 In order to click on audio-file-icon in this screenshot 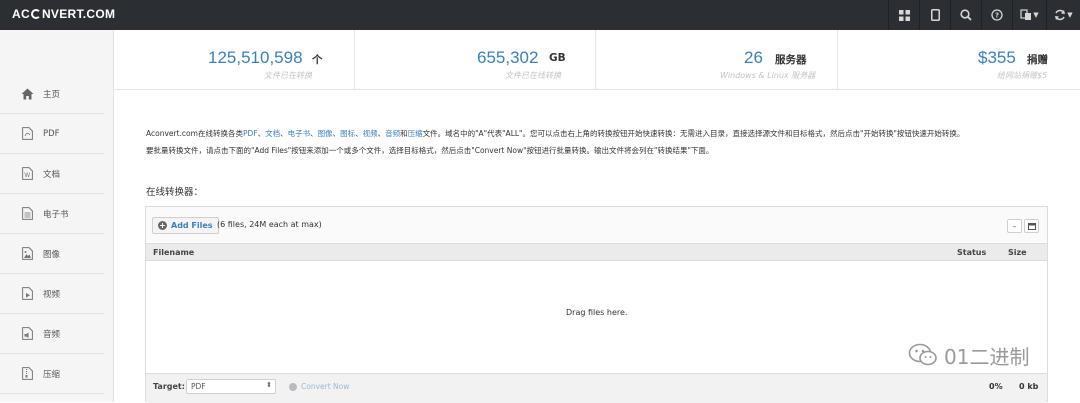, I will do `click(27, 334)`.